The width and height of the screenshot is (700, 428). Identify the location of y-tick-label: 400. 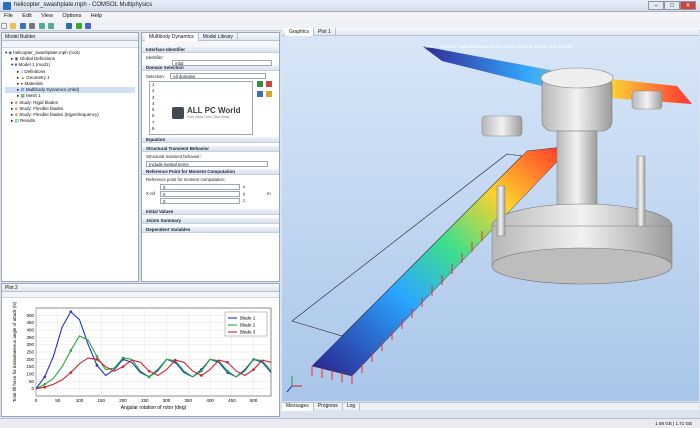
(30, 330).